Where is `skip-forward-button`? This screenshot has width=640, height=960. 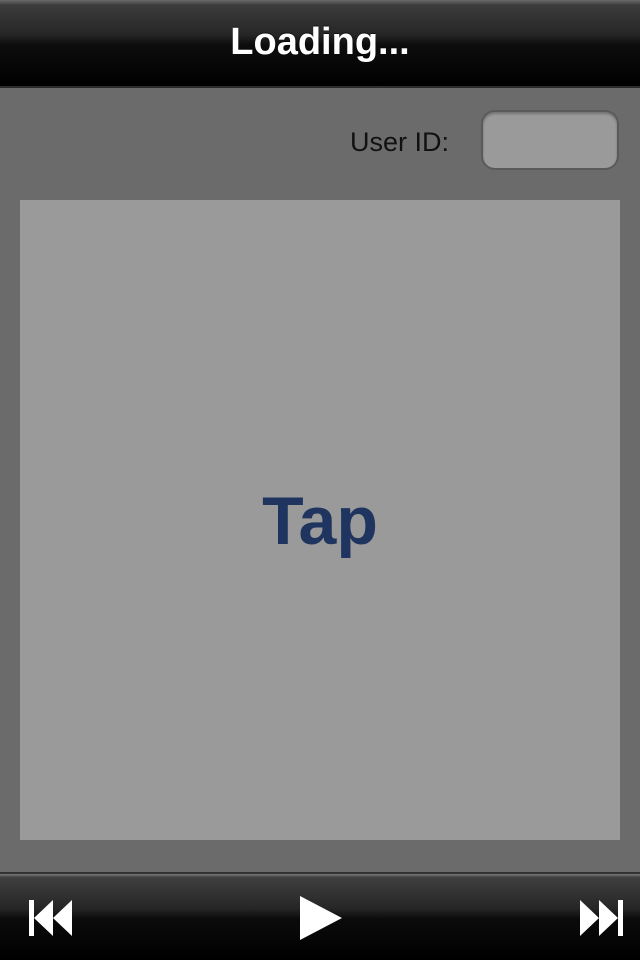 skip-forward-button is located at coordinates (601, 918).